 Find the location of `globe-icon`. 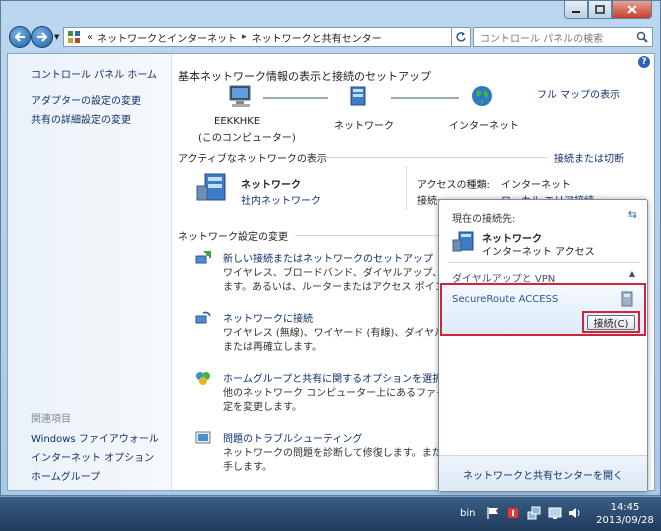

globe-icon is located at coordinates (482, 96).